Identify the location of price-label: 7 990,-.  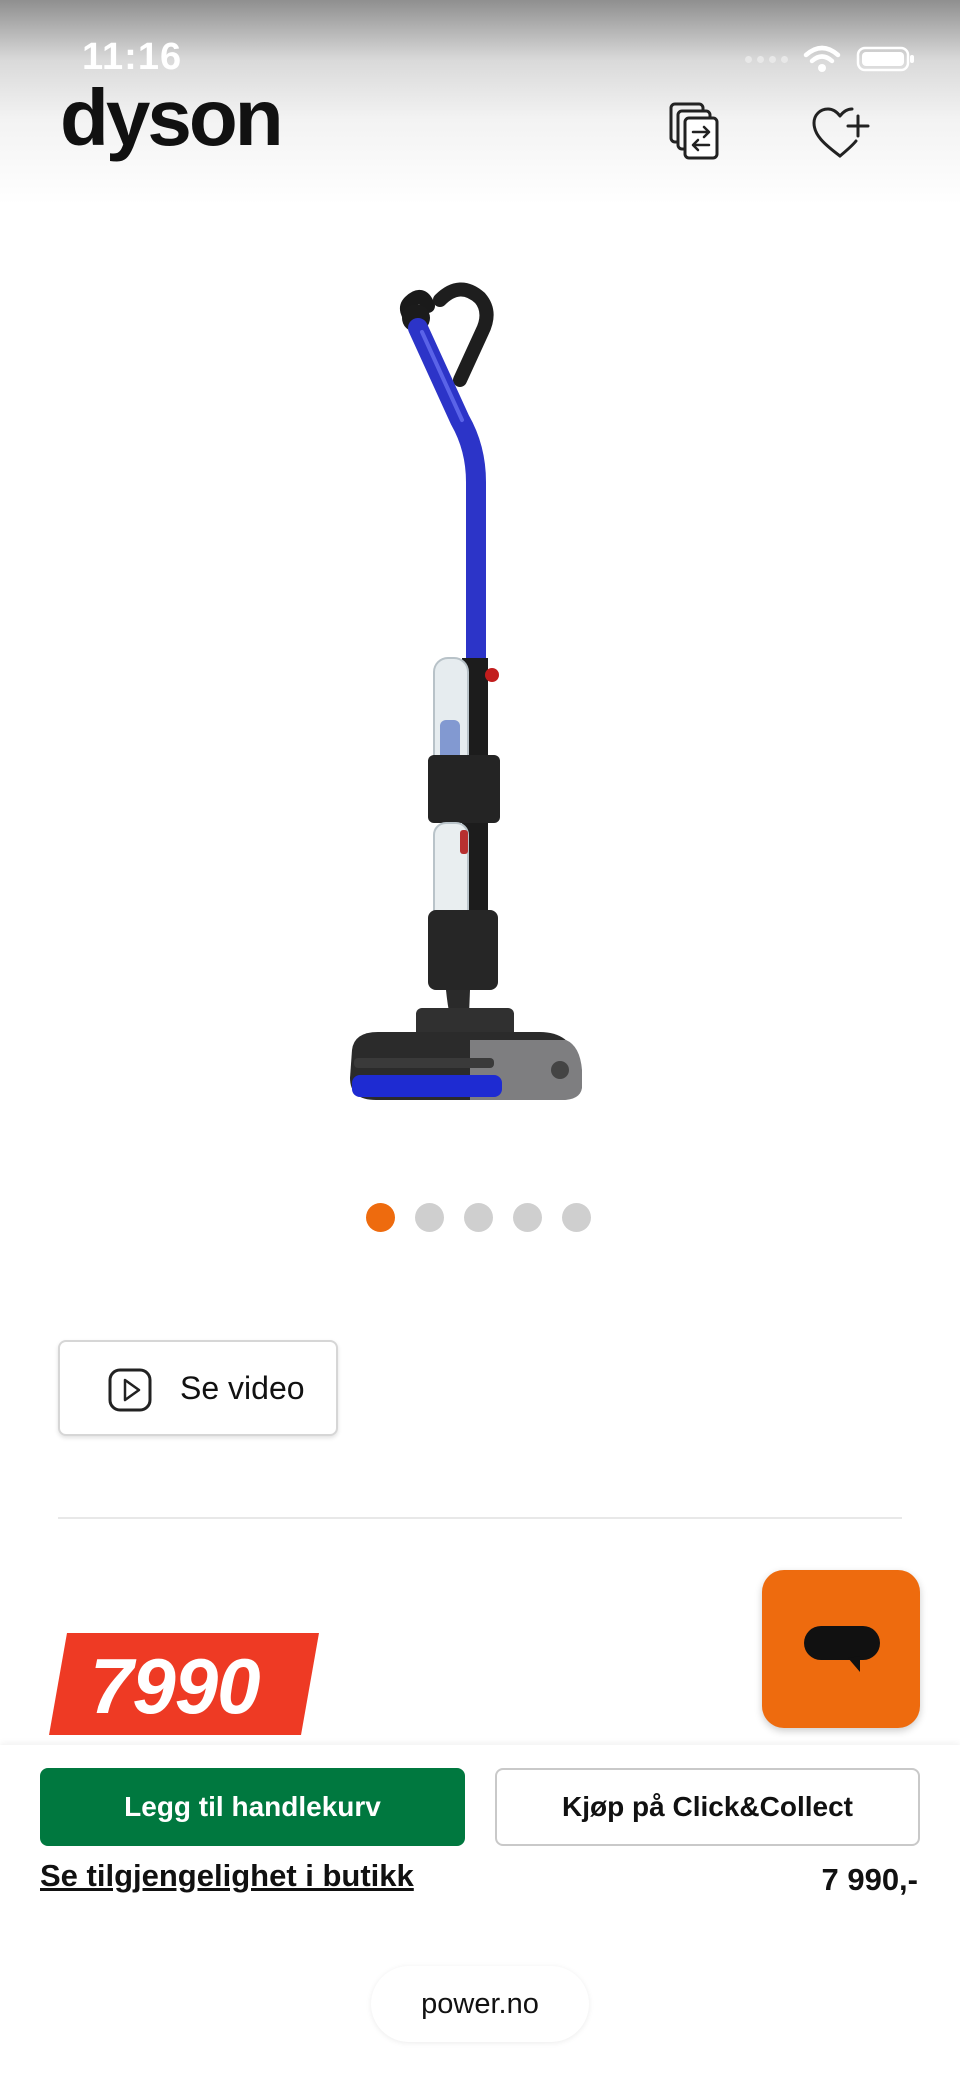
(869, 1879).